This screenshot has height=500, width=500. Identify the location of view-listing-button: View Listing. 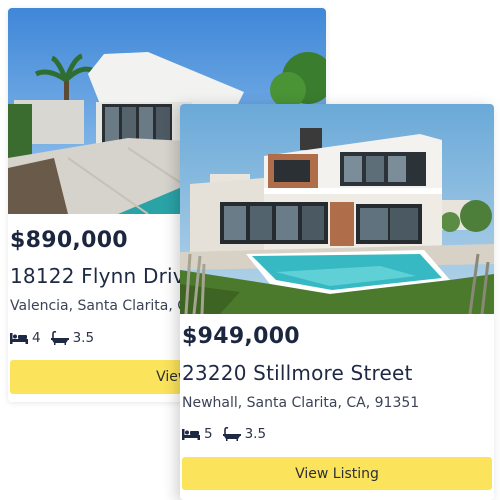
(337, 473).